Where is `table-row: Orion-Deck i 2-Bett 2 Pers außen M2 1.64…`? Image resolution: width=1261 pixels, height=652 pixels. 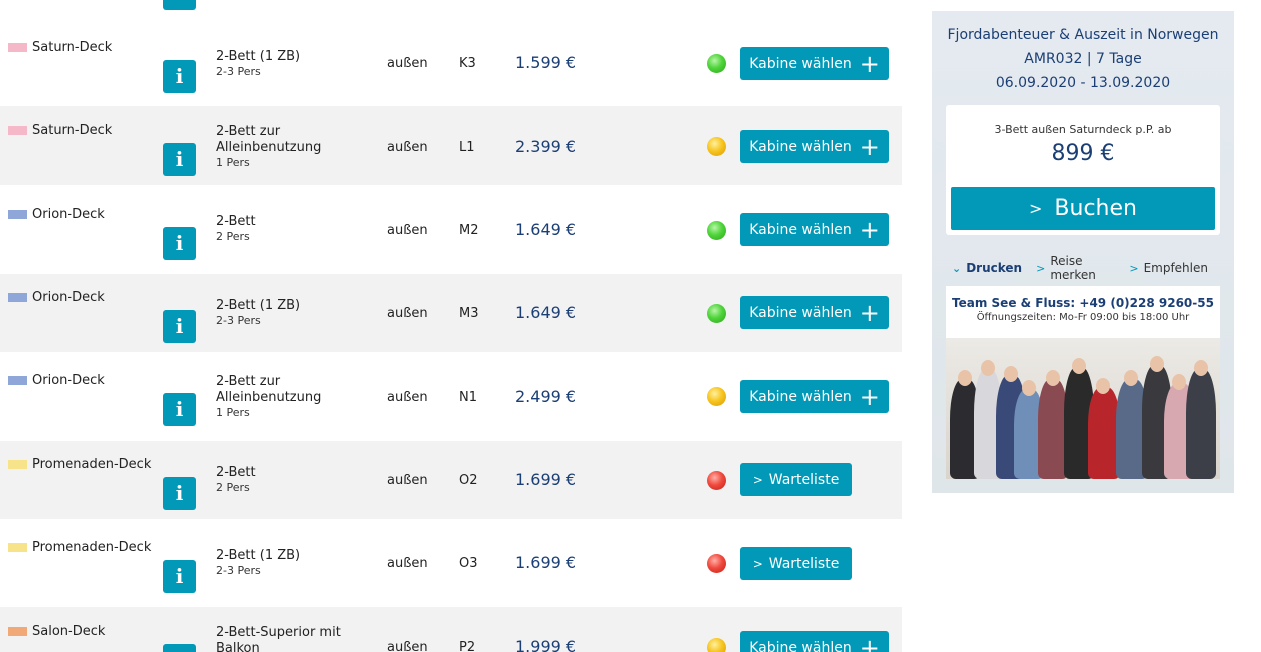 table-row: Orion-Deck i 2-Bett 2 Pers außen M2 1.64… is located at coordinates (451, 229).